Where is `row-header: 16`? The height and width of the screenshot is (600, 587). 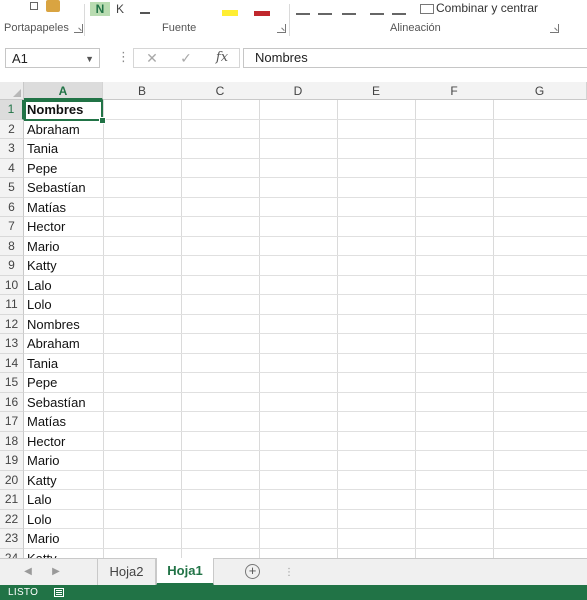 row-header: 16 is located at coordinates (12, 402).